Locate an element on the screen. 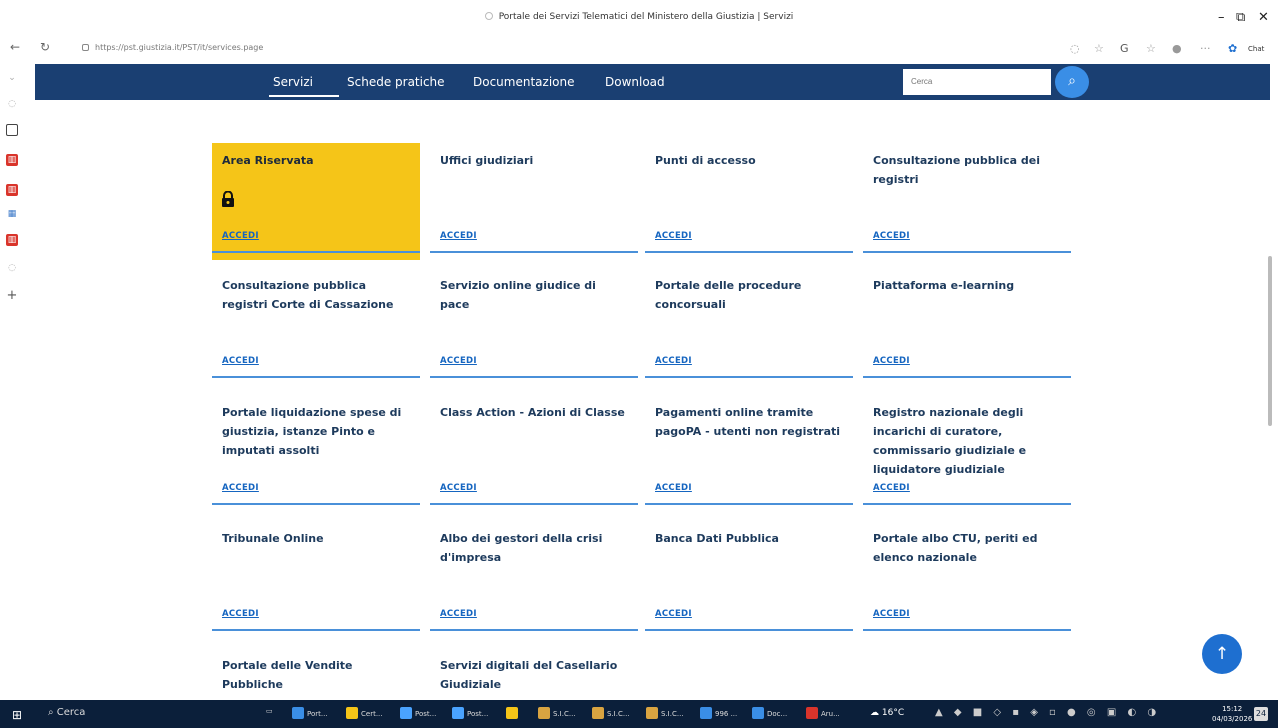  service-tile-title: Albo dei gestori della crisi d'impresa is located at coordinates (521, 548).